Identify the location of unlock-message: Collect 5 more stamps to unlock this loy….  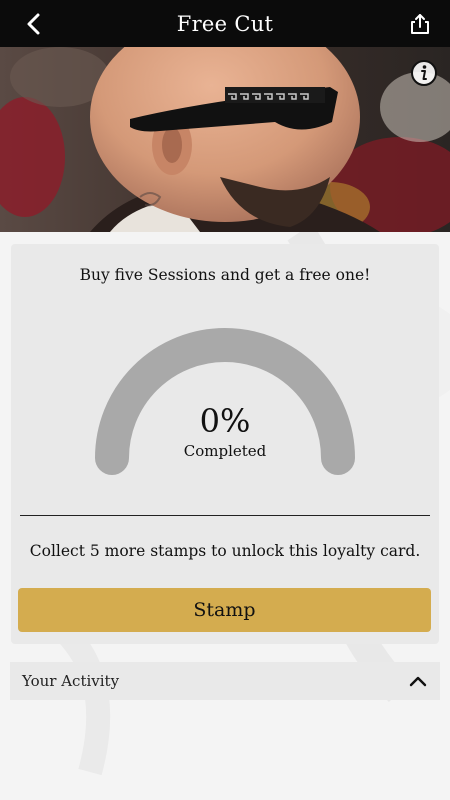
(225, 551).